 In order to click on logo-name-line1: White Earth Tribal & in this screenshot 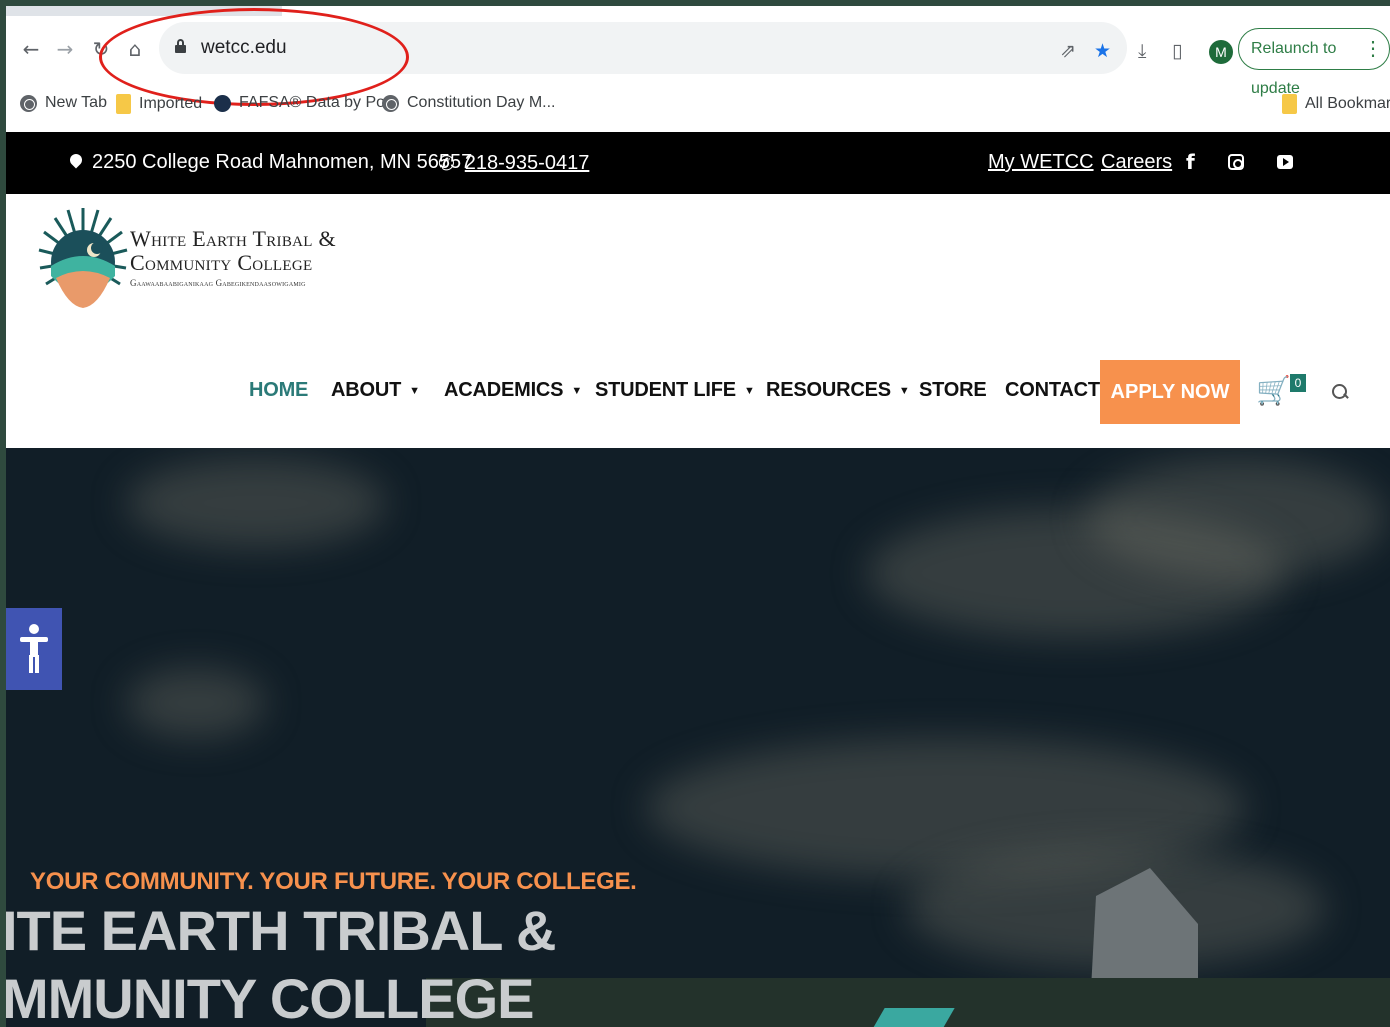, I will do `click(233, 238)`.